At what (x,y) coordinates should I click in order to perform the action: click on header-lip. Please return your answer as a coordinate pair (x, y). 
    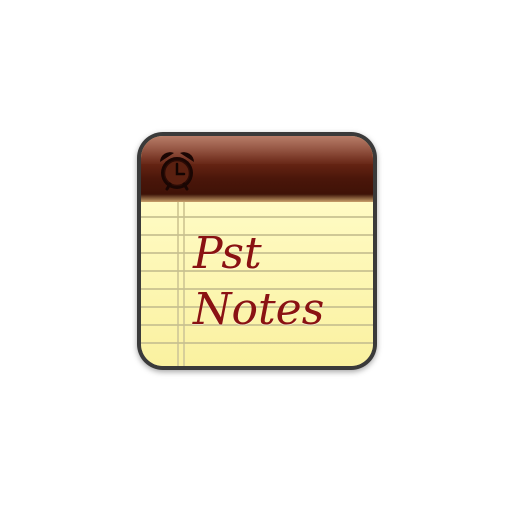
    Looking at the image, I should click on (257, 198).